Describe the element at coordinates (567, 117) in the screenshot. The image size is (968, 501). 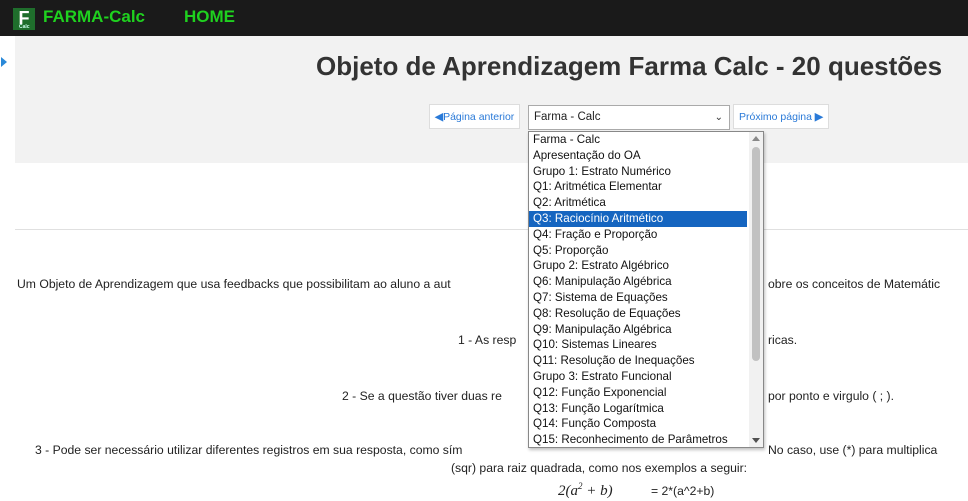
I see `page-select-value: Farma - Calc` at that location.